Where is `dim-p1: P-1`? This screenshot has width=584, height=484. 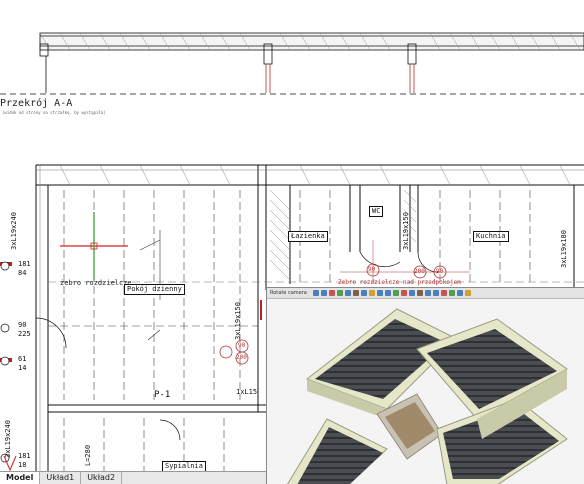 dim-p1: P-1 is located at coordinates (162, 395).